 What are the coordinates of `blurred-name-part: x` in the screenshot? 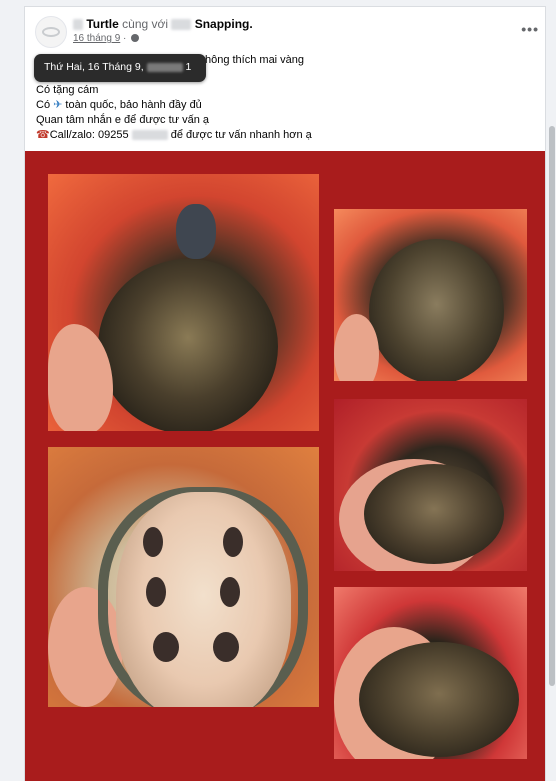 It's located at (78, 25).